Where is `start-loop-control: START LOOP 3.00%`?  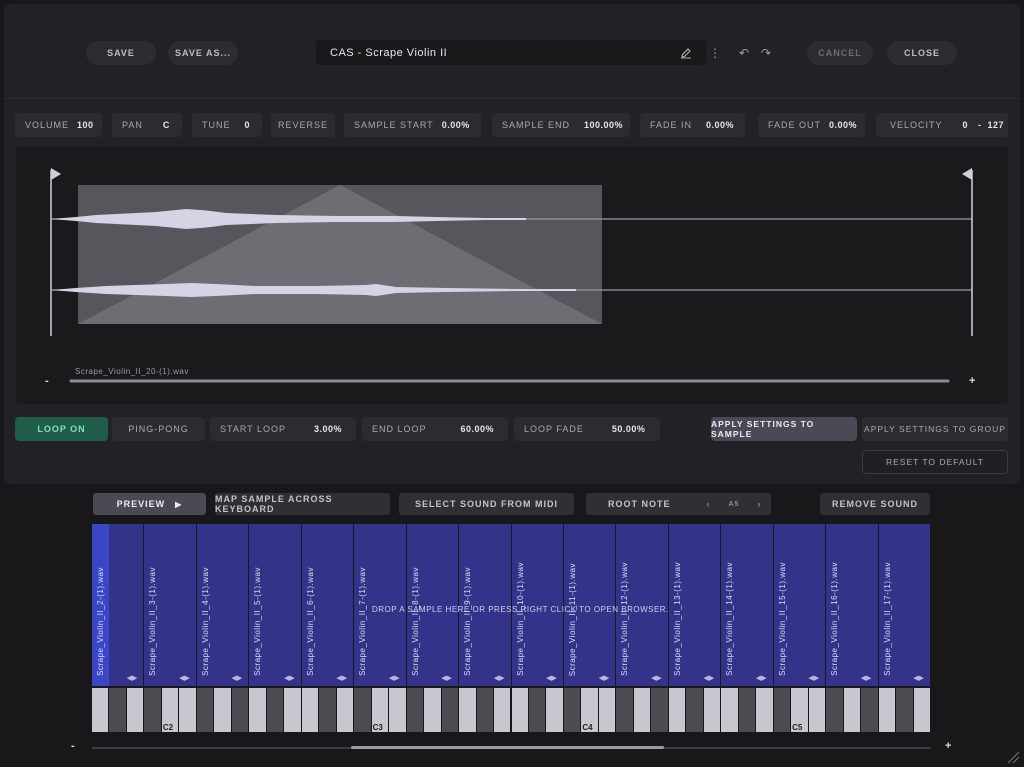
start-loop-control: START LOOP 3.00% is located at coordinates (283, 429).